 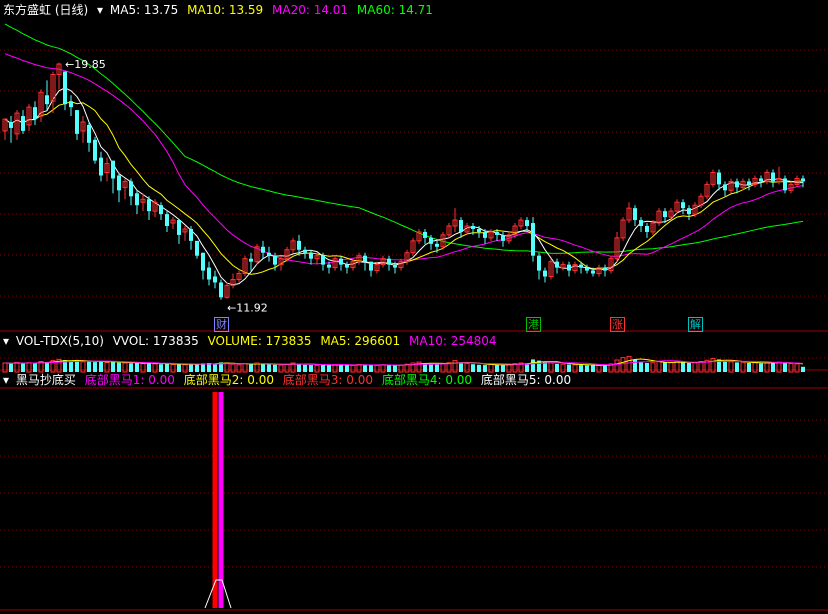 What do you see at coordinates (144, 10) in the screenshot?
I see `ma5-label: MA5: 13.75` at bounding box center [144, 10].